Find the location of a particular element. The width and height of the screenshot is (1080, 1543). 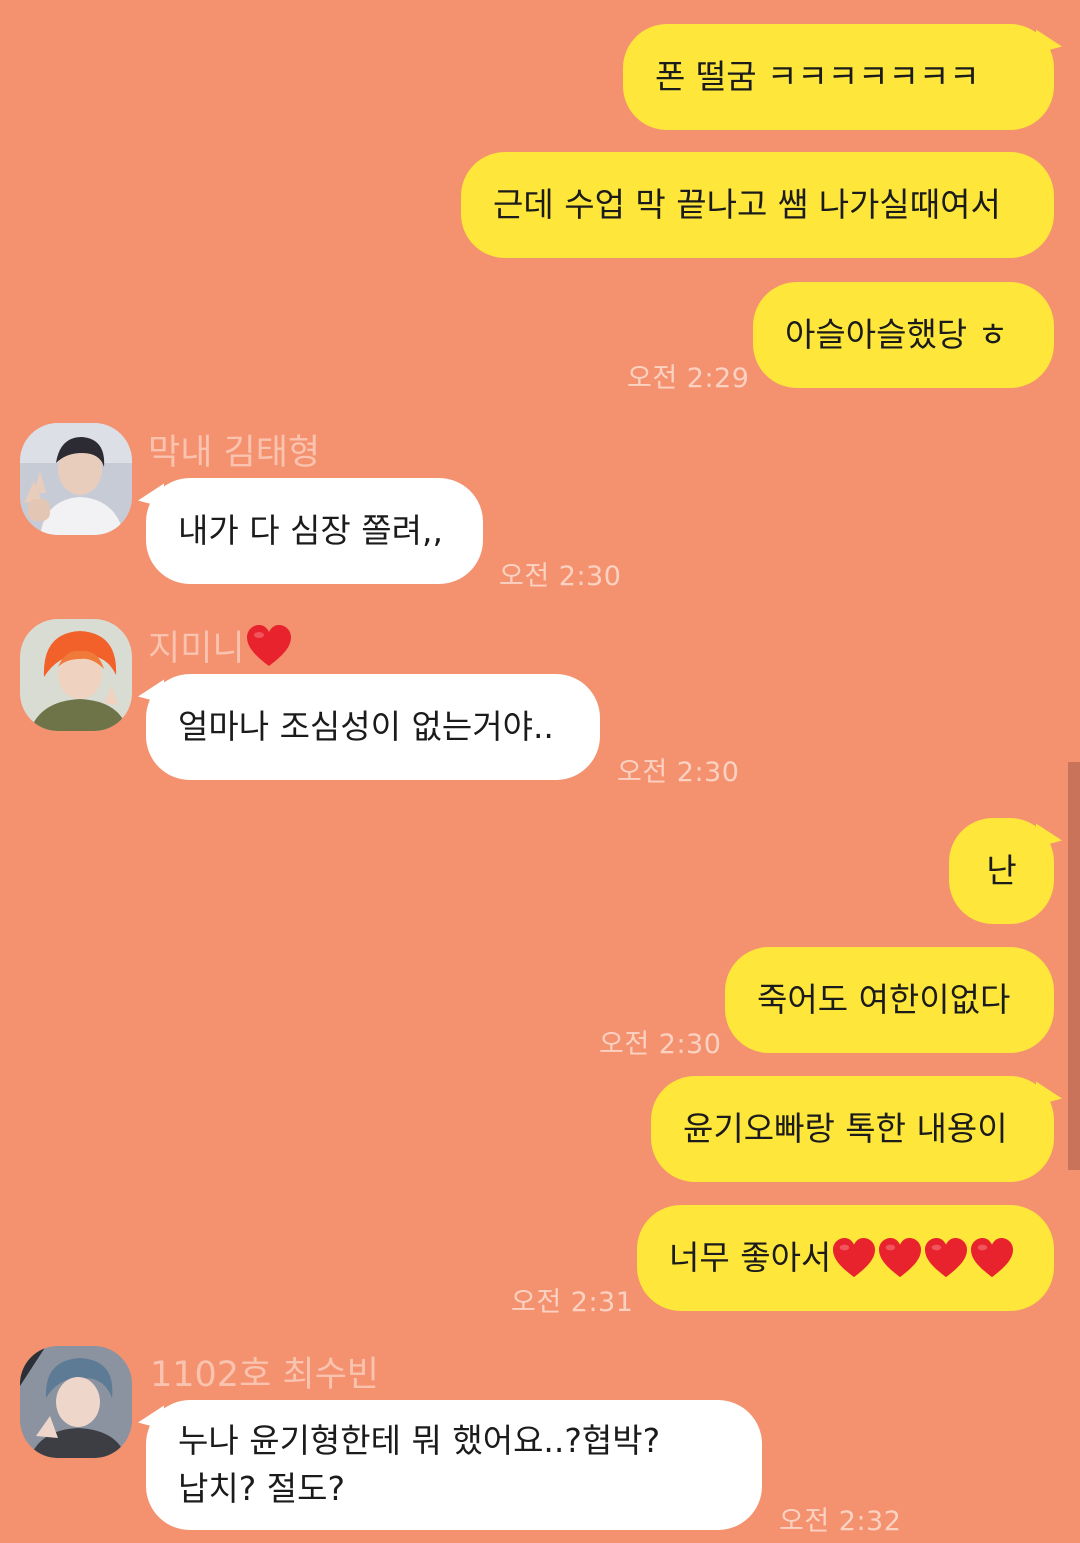

my-message-bubble: 죽어도 여한이없다 is located at coordinates (889, 1000).